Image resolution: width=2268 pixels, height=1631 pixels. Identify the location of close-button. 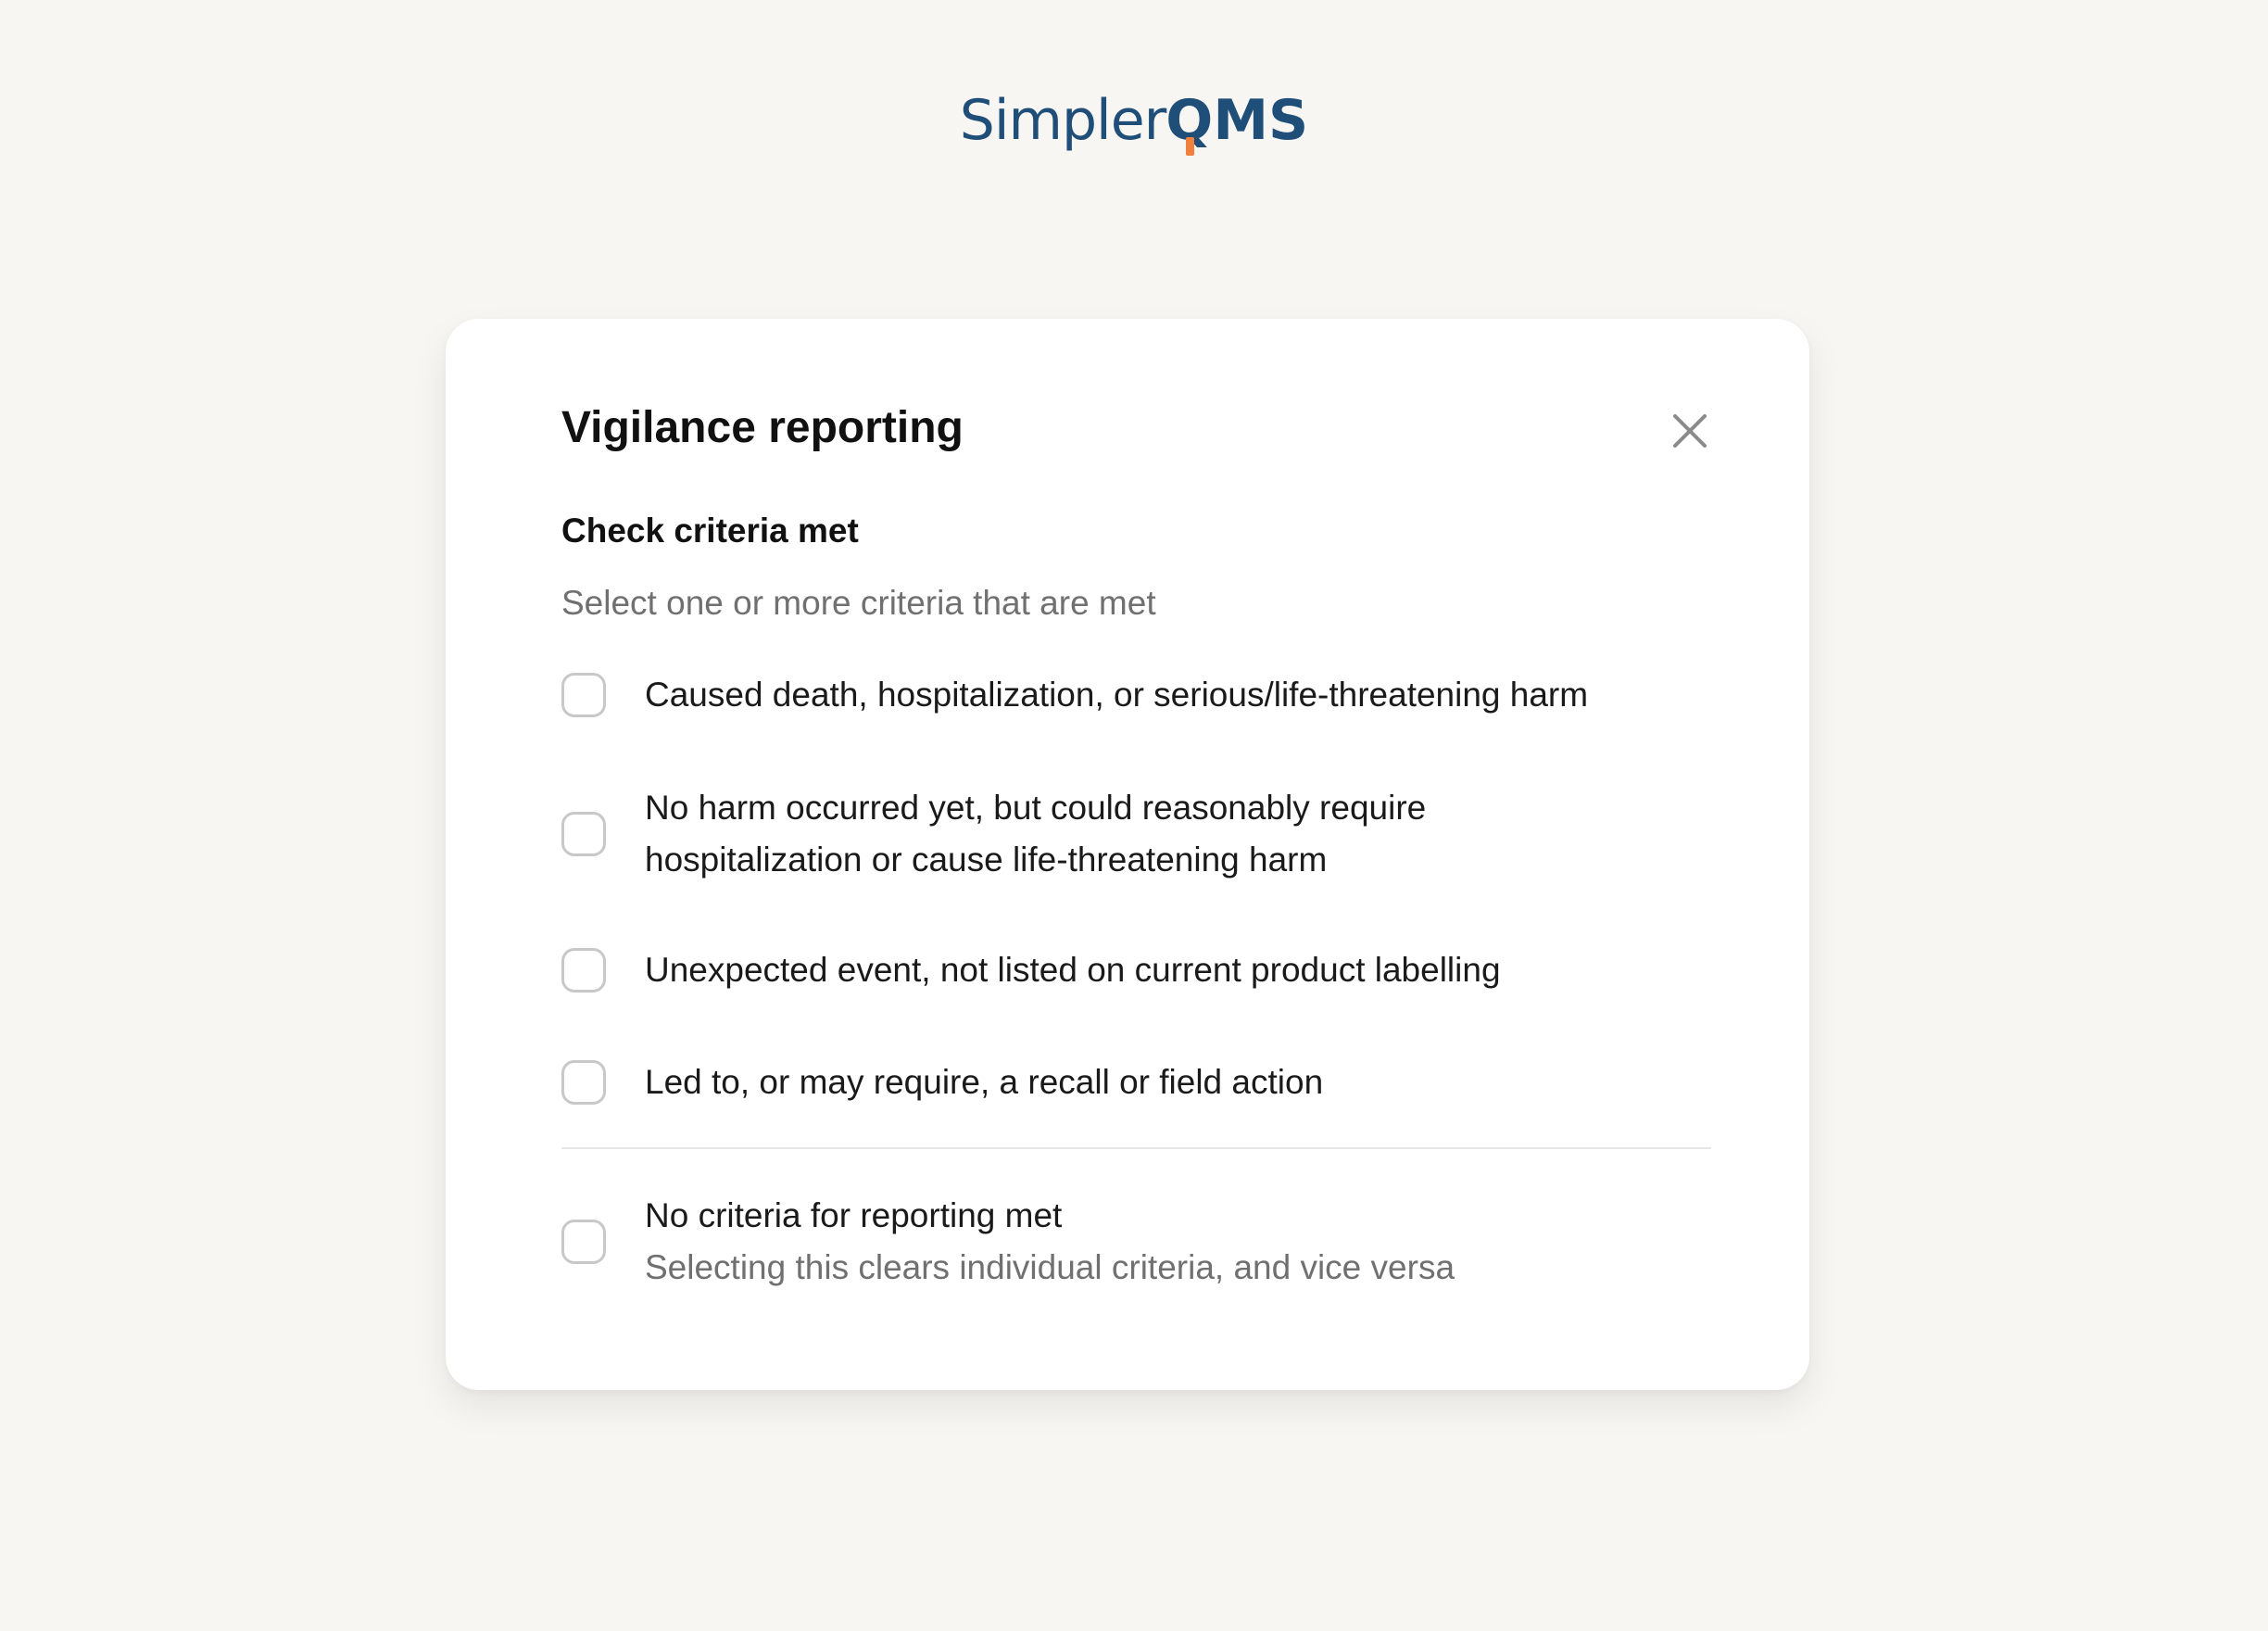
(1690, 431).